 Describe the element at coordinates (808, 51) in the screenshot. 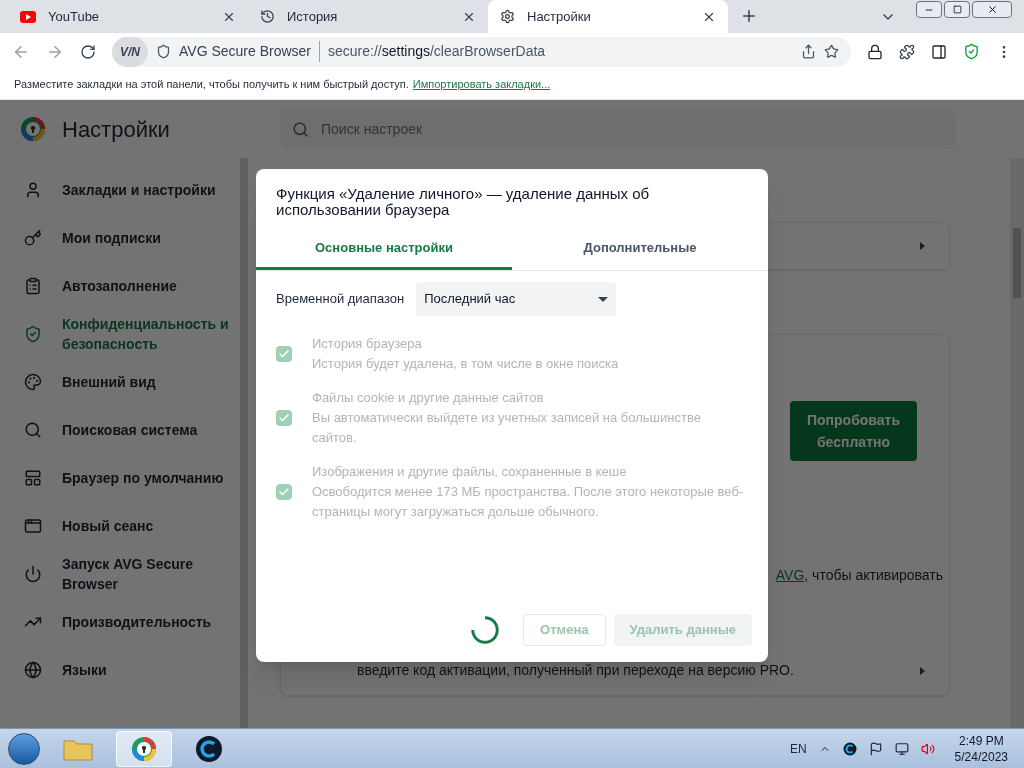

I see `share-icon` at that location.